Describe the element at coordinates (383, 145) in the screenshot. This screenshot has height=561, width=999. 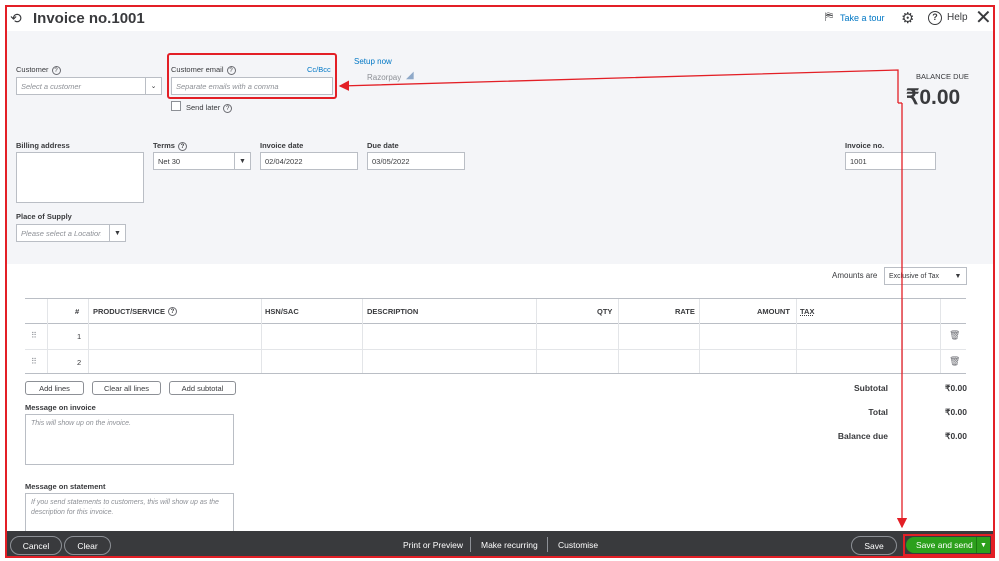
I see `due-date-label: Due date` at that location.